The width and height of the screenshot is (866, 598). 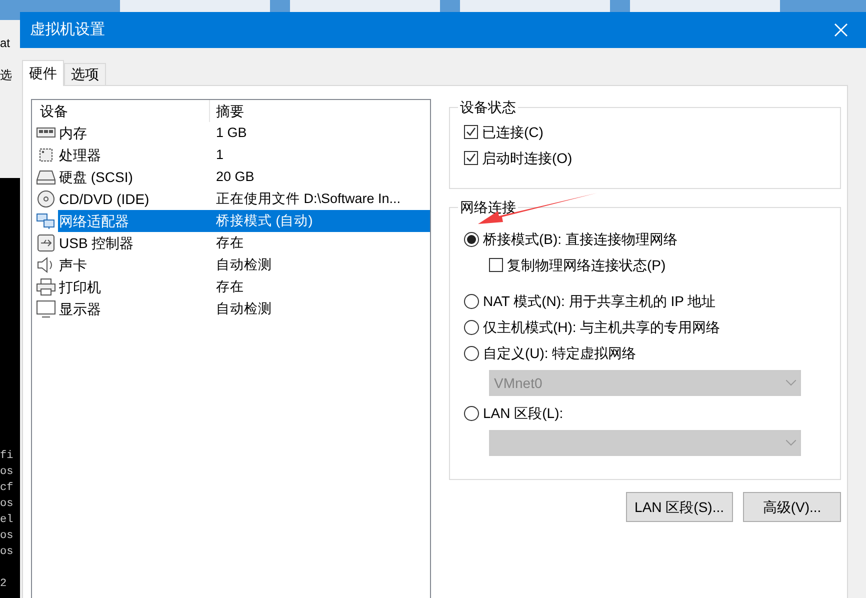 What do you see at coordinates (227, 111) in the screenshot?
I see `column-header: 摘要` at bounding box center [227, 111].